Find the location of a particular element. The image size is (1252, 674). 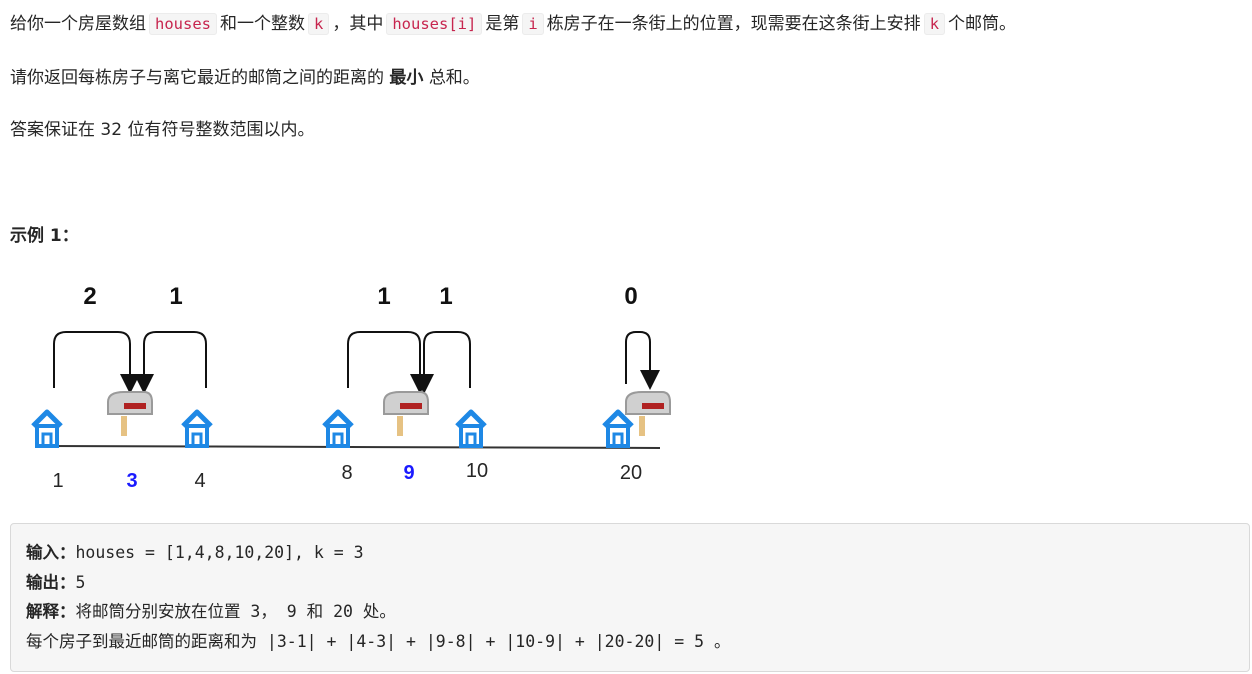

house-position-label: 10 is located at coordinates (477, 471).